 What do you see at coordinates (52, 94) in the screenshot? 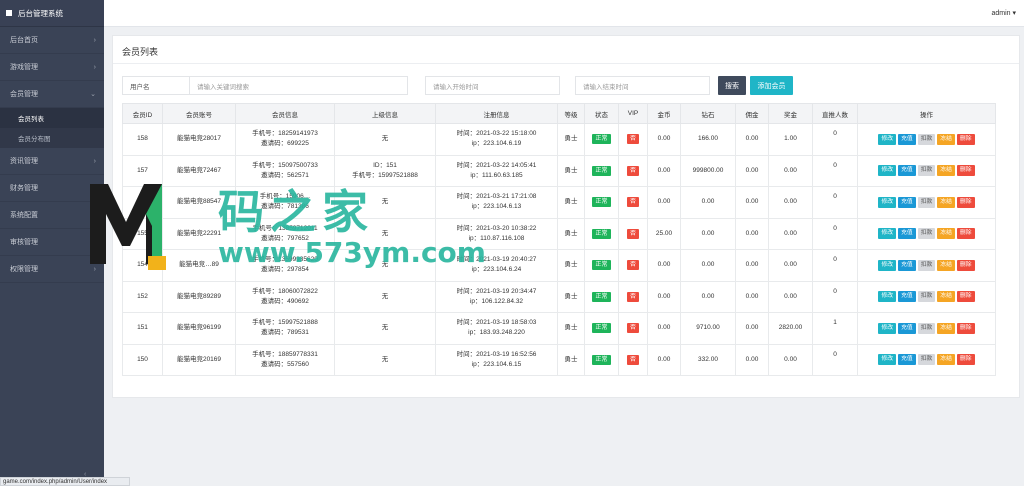
I see `sidebar-item-members: 会员管理 ⌄` at bounding box center [52, 94].